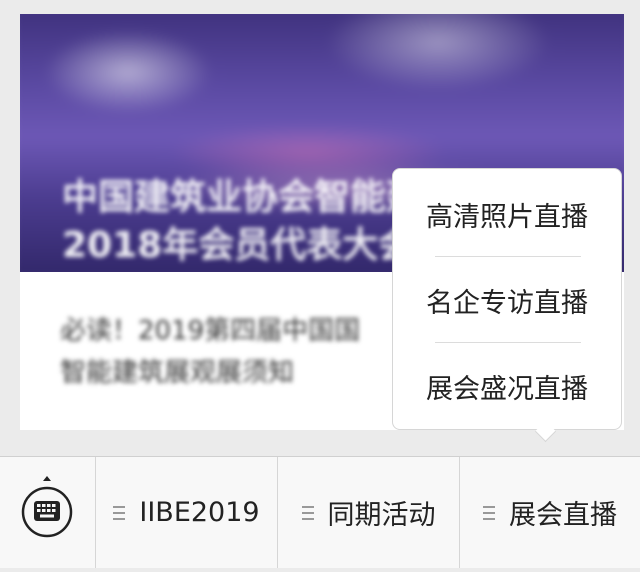 This screenshot has height=572, width=640. Describe the element at coordinates (242, 197) in the screenshot. I see `banner-caption-line-1: 中国建筑业协会智能建` at that location.